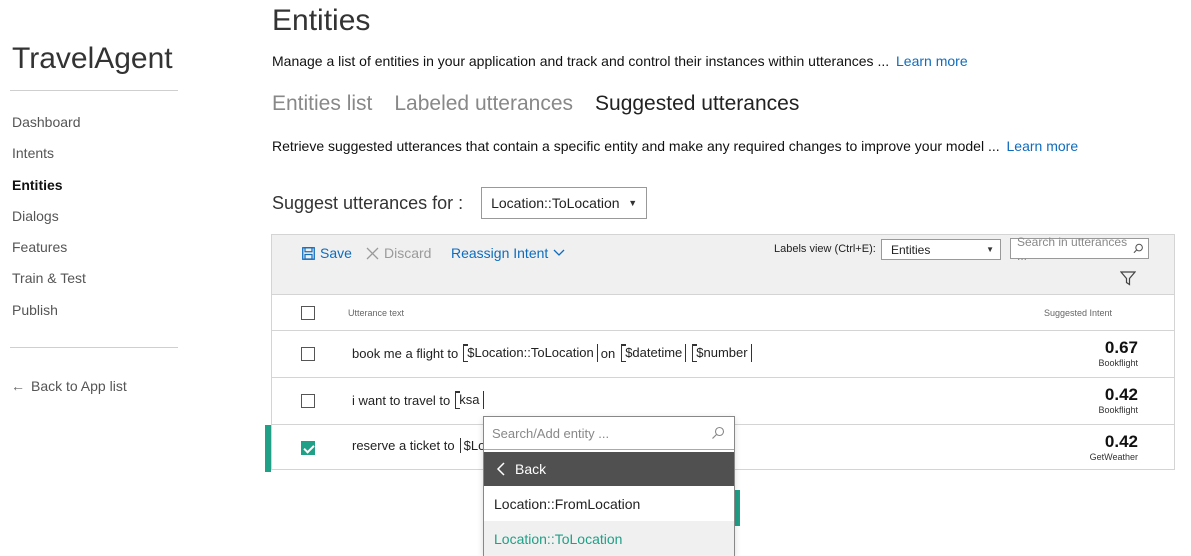 Image resolution: width=1191 pixels, height=556 pixels. What do you see at coordinates (49, 128) in the screenshot?
I see `sidebar-item-dashboard: Dashboard` at bounding box center [49, 128].